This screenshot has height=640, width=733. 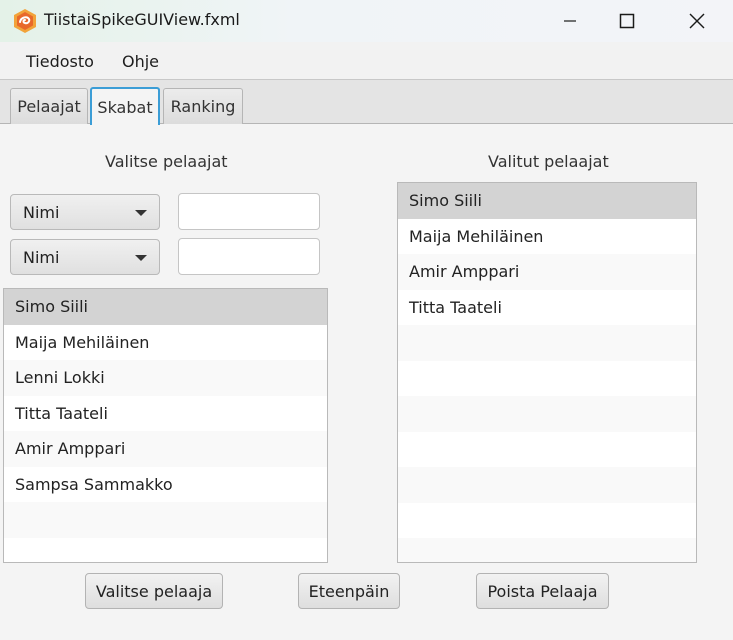 What do you see at coordinates (349, 591) in the screenshot?
I see `next-button: Eteenpäin` at bounding box center [349, 591].